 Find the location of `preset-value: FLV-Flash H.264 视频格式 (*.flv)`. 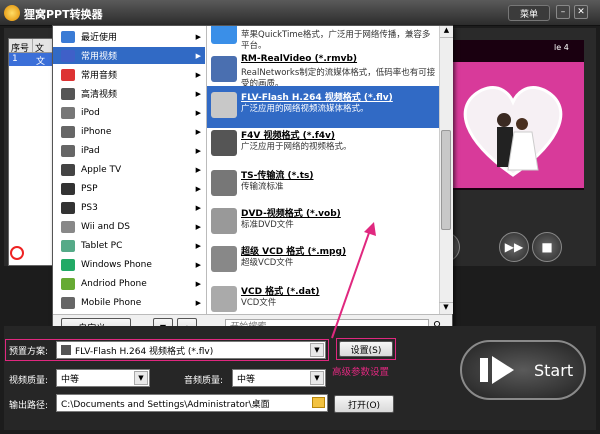

preset-value: FLV-Flash H.264 视频格式 (*.flv) is located at coordinates (144, 351).